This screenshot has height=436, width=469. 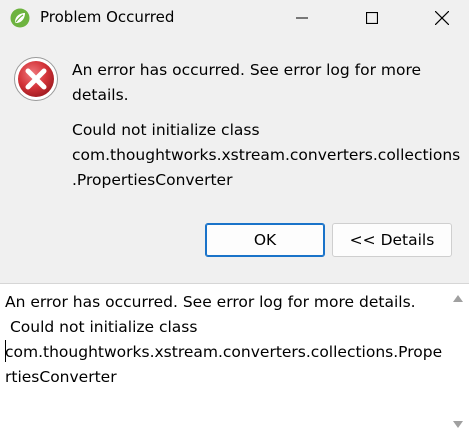 I want to click on close-icon, so click(x=442, y=18).